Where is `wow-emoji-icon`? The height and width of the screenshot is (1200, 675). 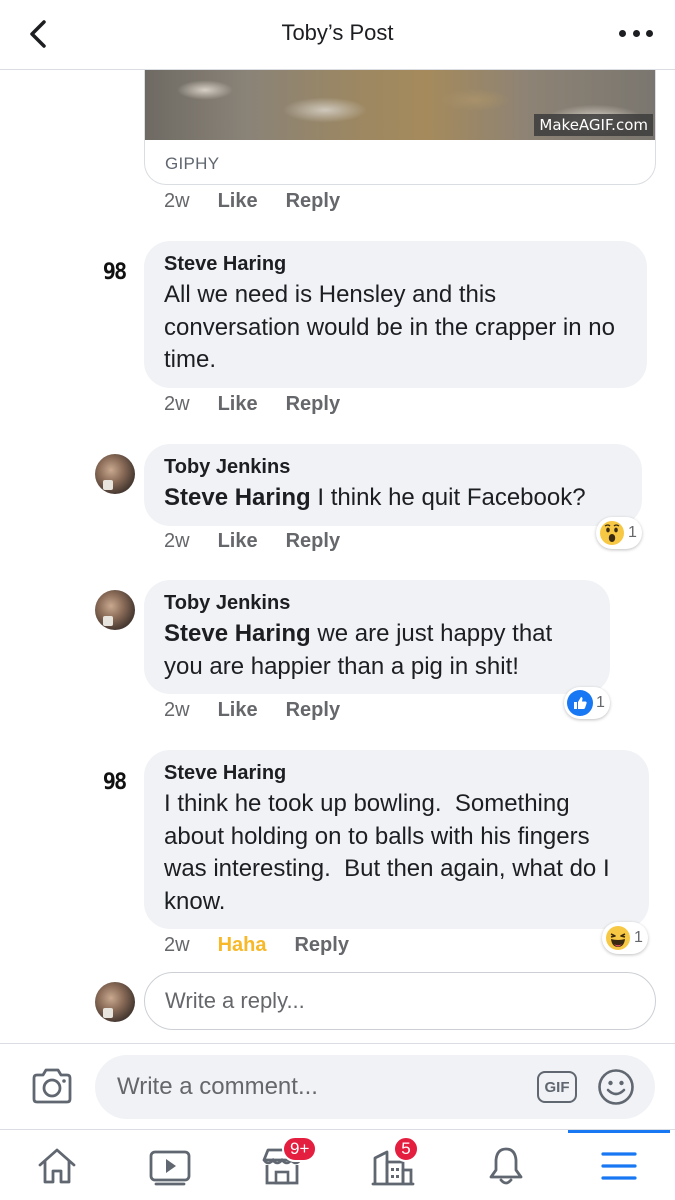
wow-emoji-icon is located at coordinates (612, 533).